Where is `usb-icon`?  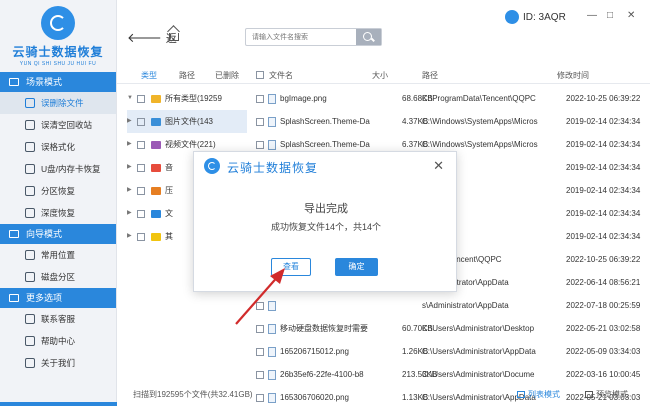
usb-icon is located at coordinates (30, 169).